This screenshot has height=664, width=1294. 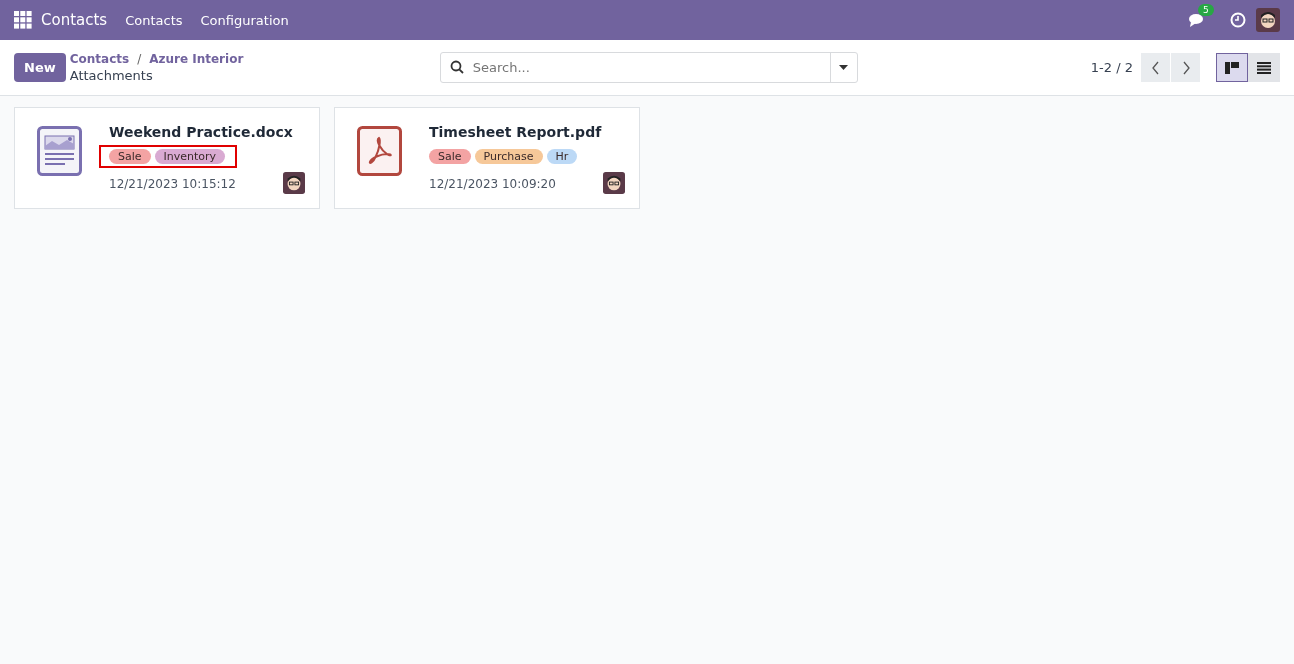 I want to click on document-icon, so click(x=59, y=151).